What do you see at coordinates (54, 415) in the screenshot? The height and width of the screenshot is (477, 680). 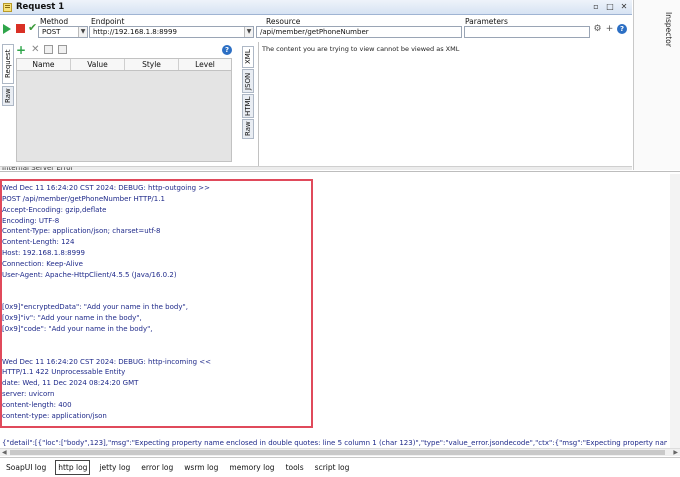 I see `log-line: content-type: application/json` at bounding box center [54, 415].